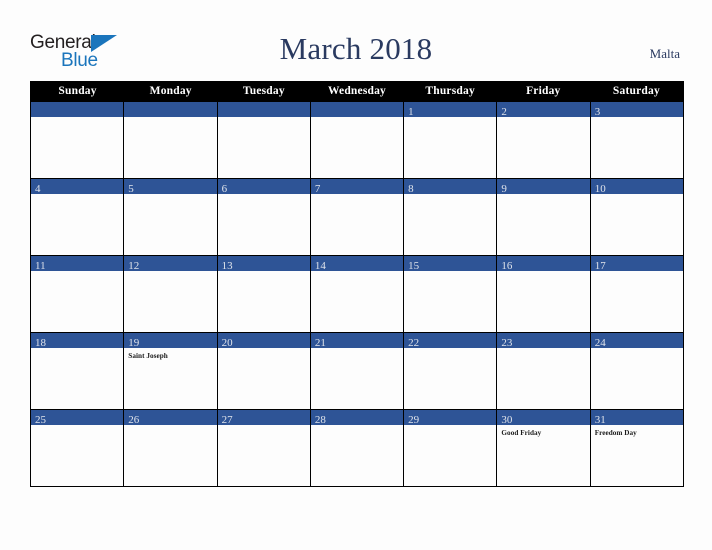 Image resolution: width=712 pixels, height=550 pixels. Describe the element at coordinates (170, 187) in the screenshot. I see `day-number-bar: 5` at that location.